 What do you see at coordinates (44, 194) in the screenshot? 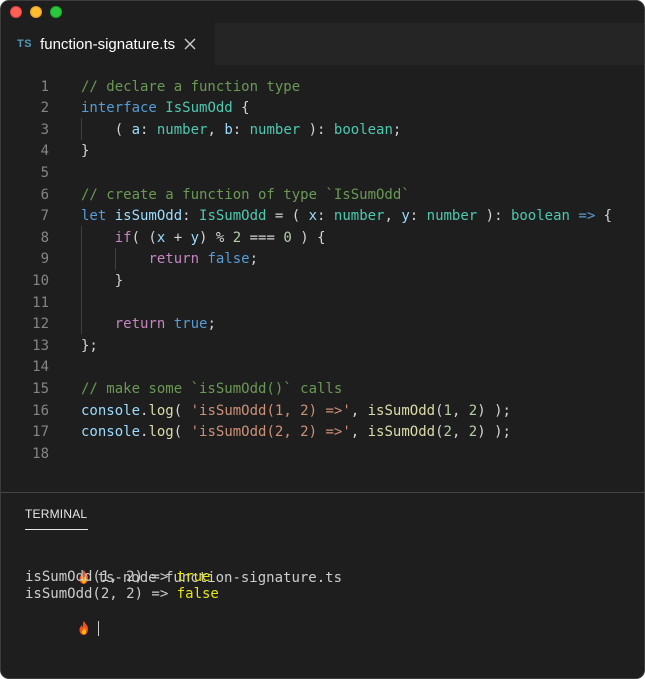
I see `line-number: 6` at bounding box center [44, 194].